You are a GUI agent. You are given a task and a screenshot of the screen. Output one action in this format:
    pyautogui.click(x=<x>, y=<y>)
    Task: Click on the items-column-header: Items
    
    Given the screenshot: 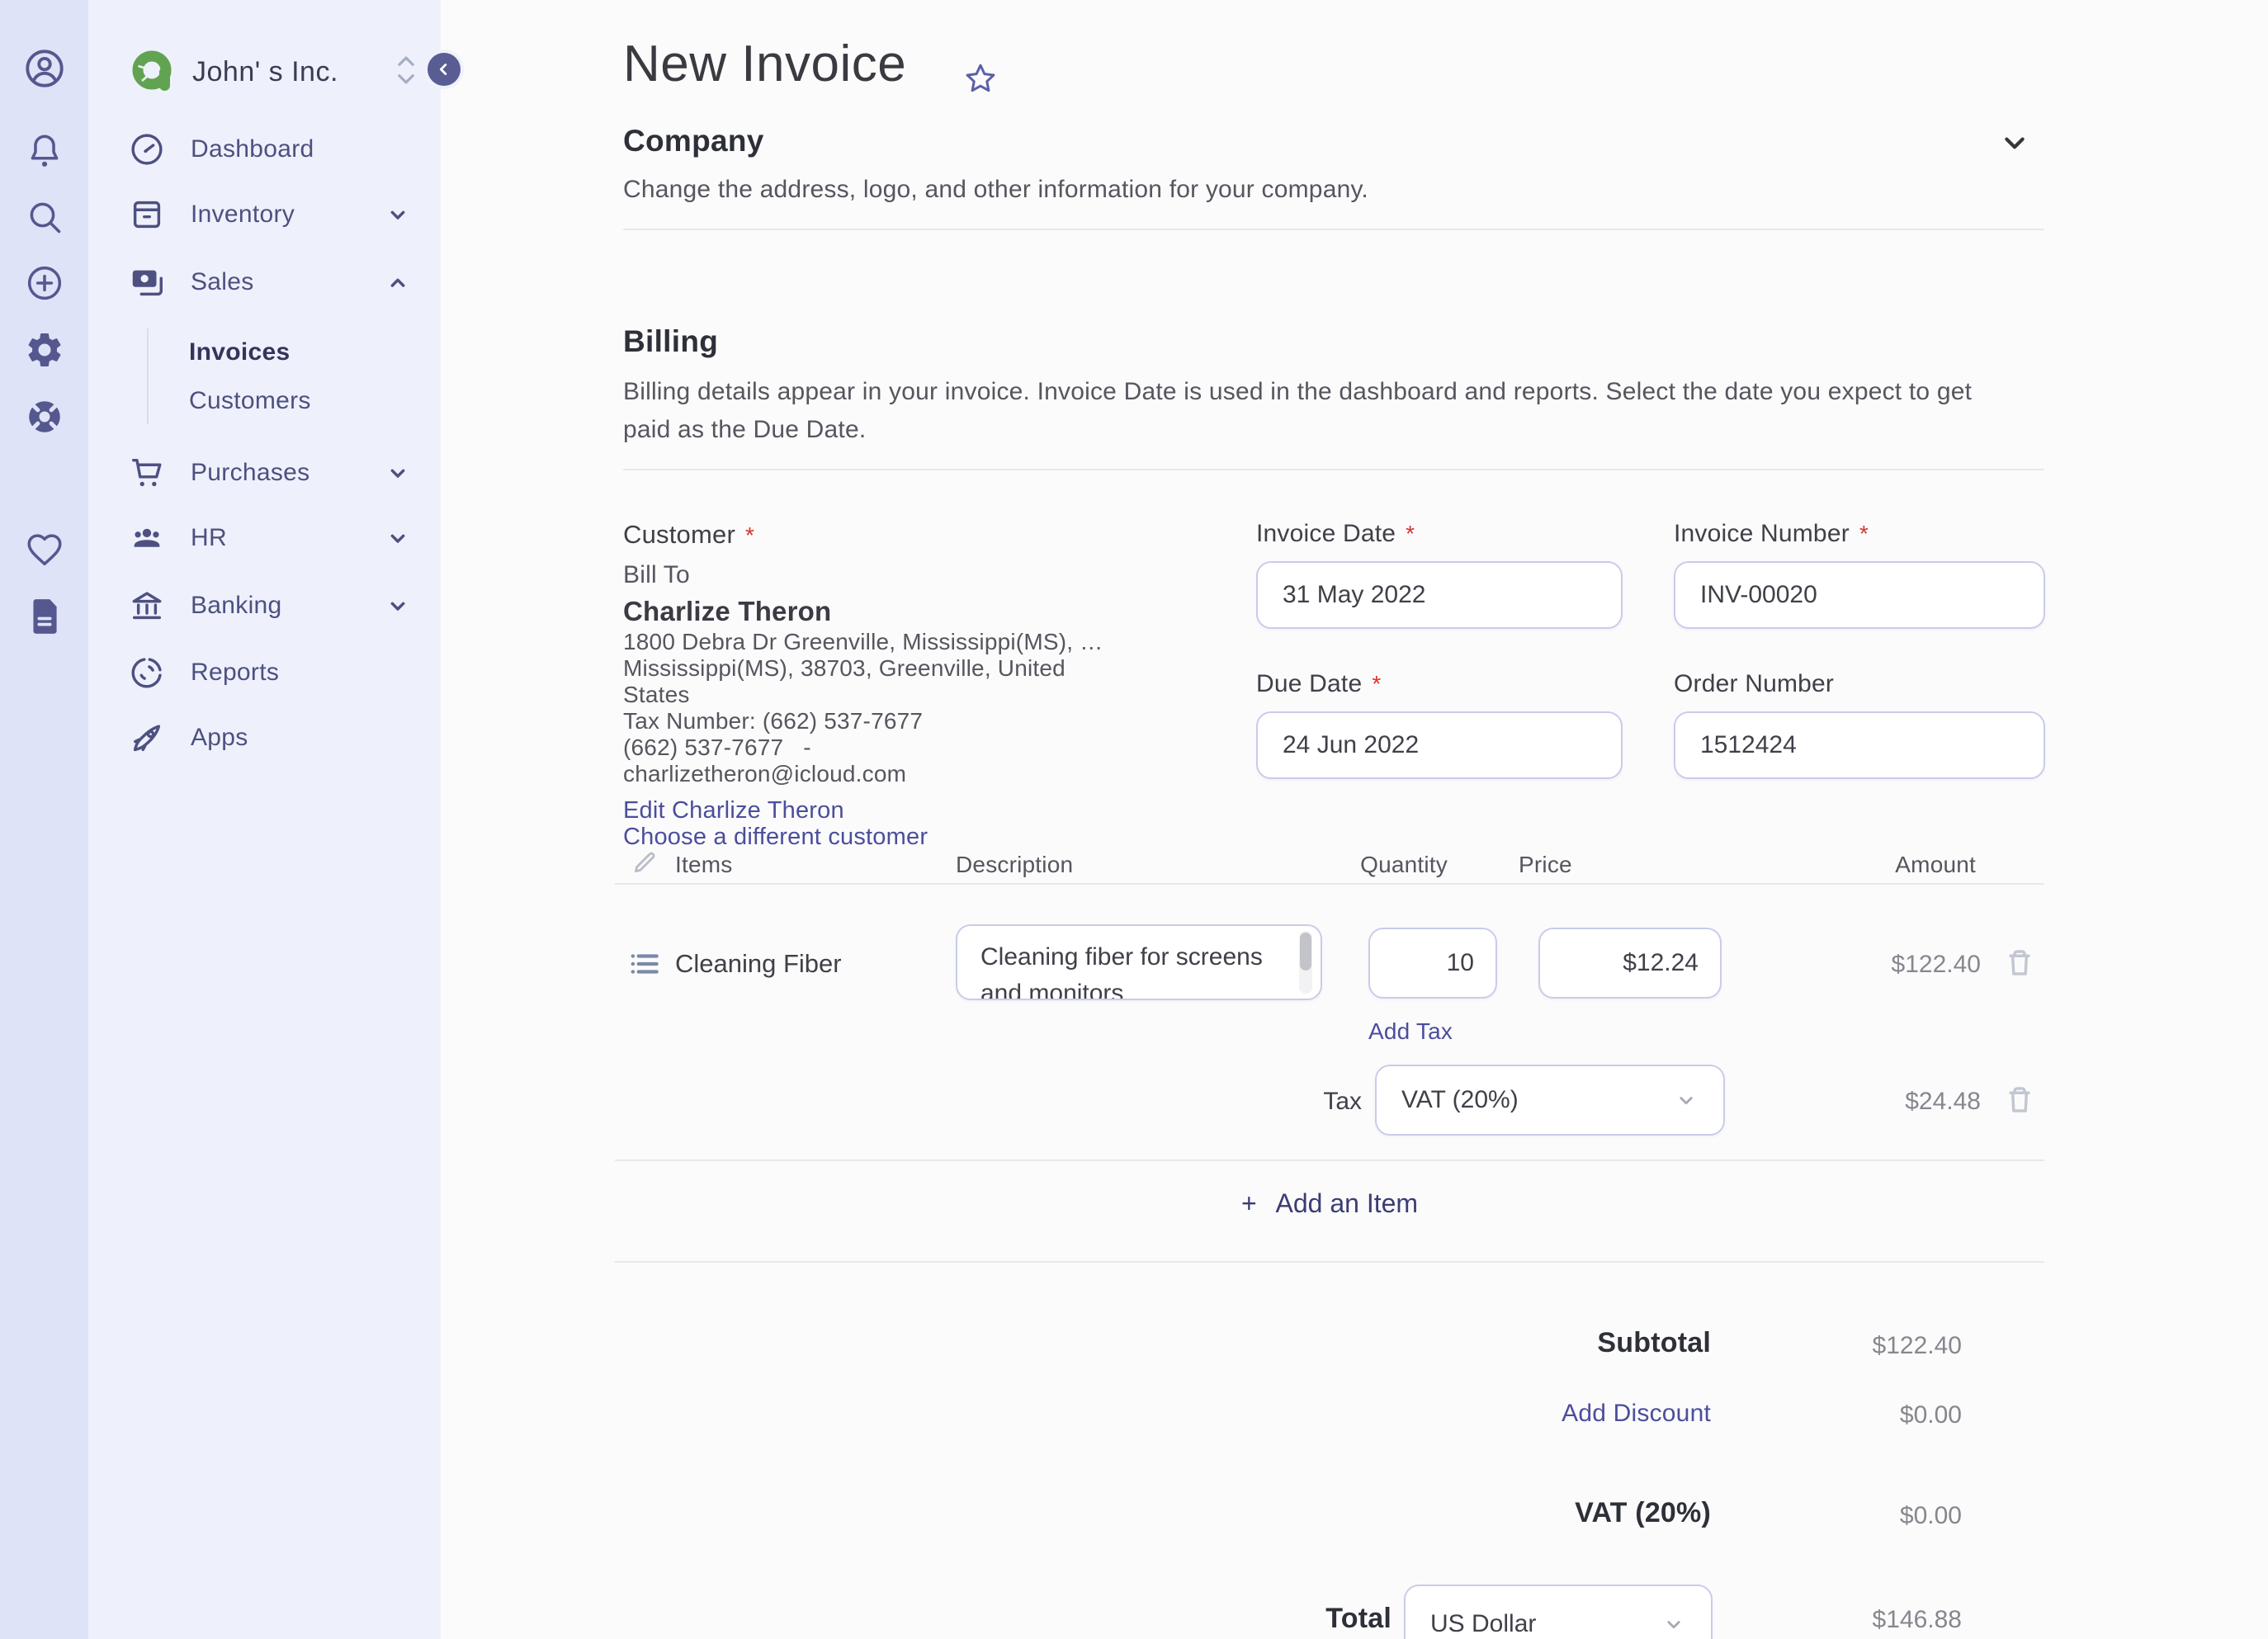 What is the action you would take?
    pyautogui.click(x=704, y=864)
    